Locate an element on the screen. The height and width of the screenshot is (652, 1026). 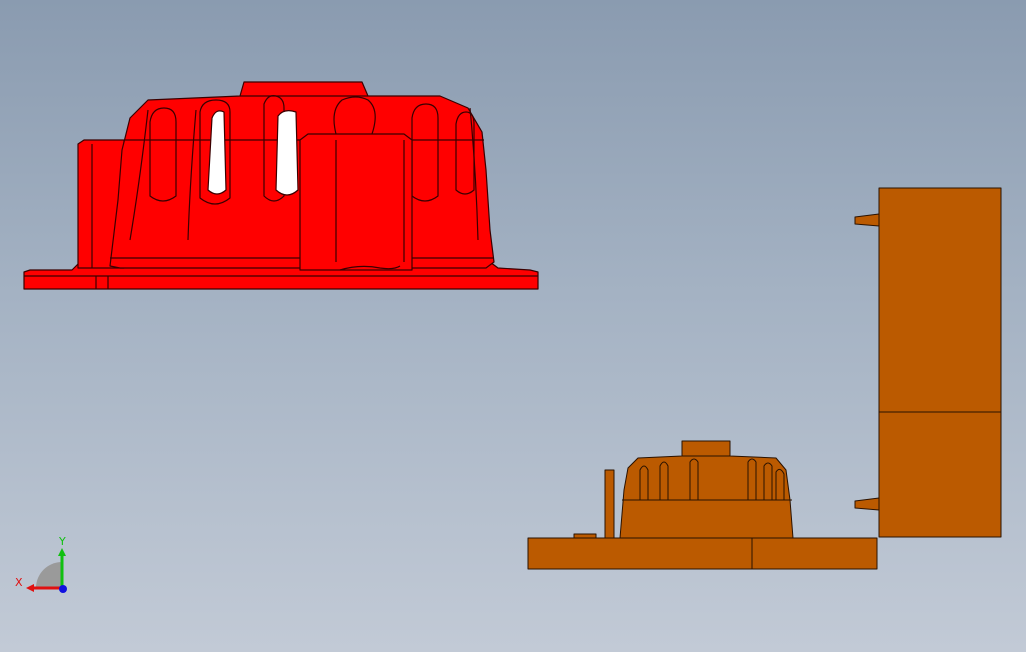
mold-base-plate-left is located at coordinates (640, 553).